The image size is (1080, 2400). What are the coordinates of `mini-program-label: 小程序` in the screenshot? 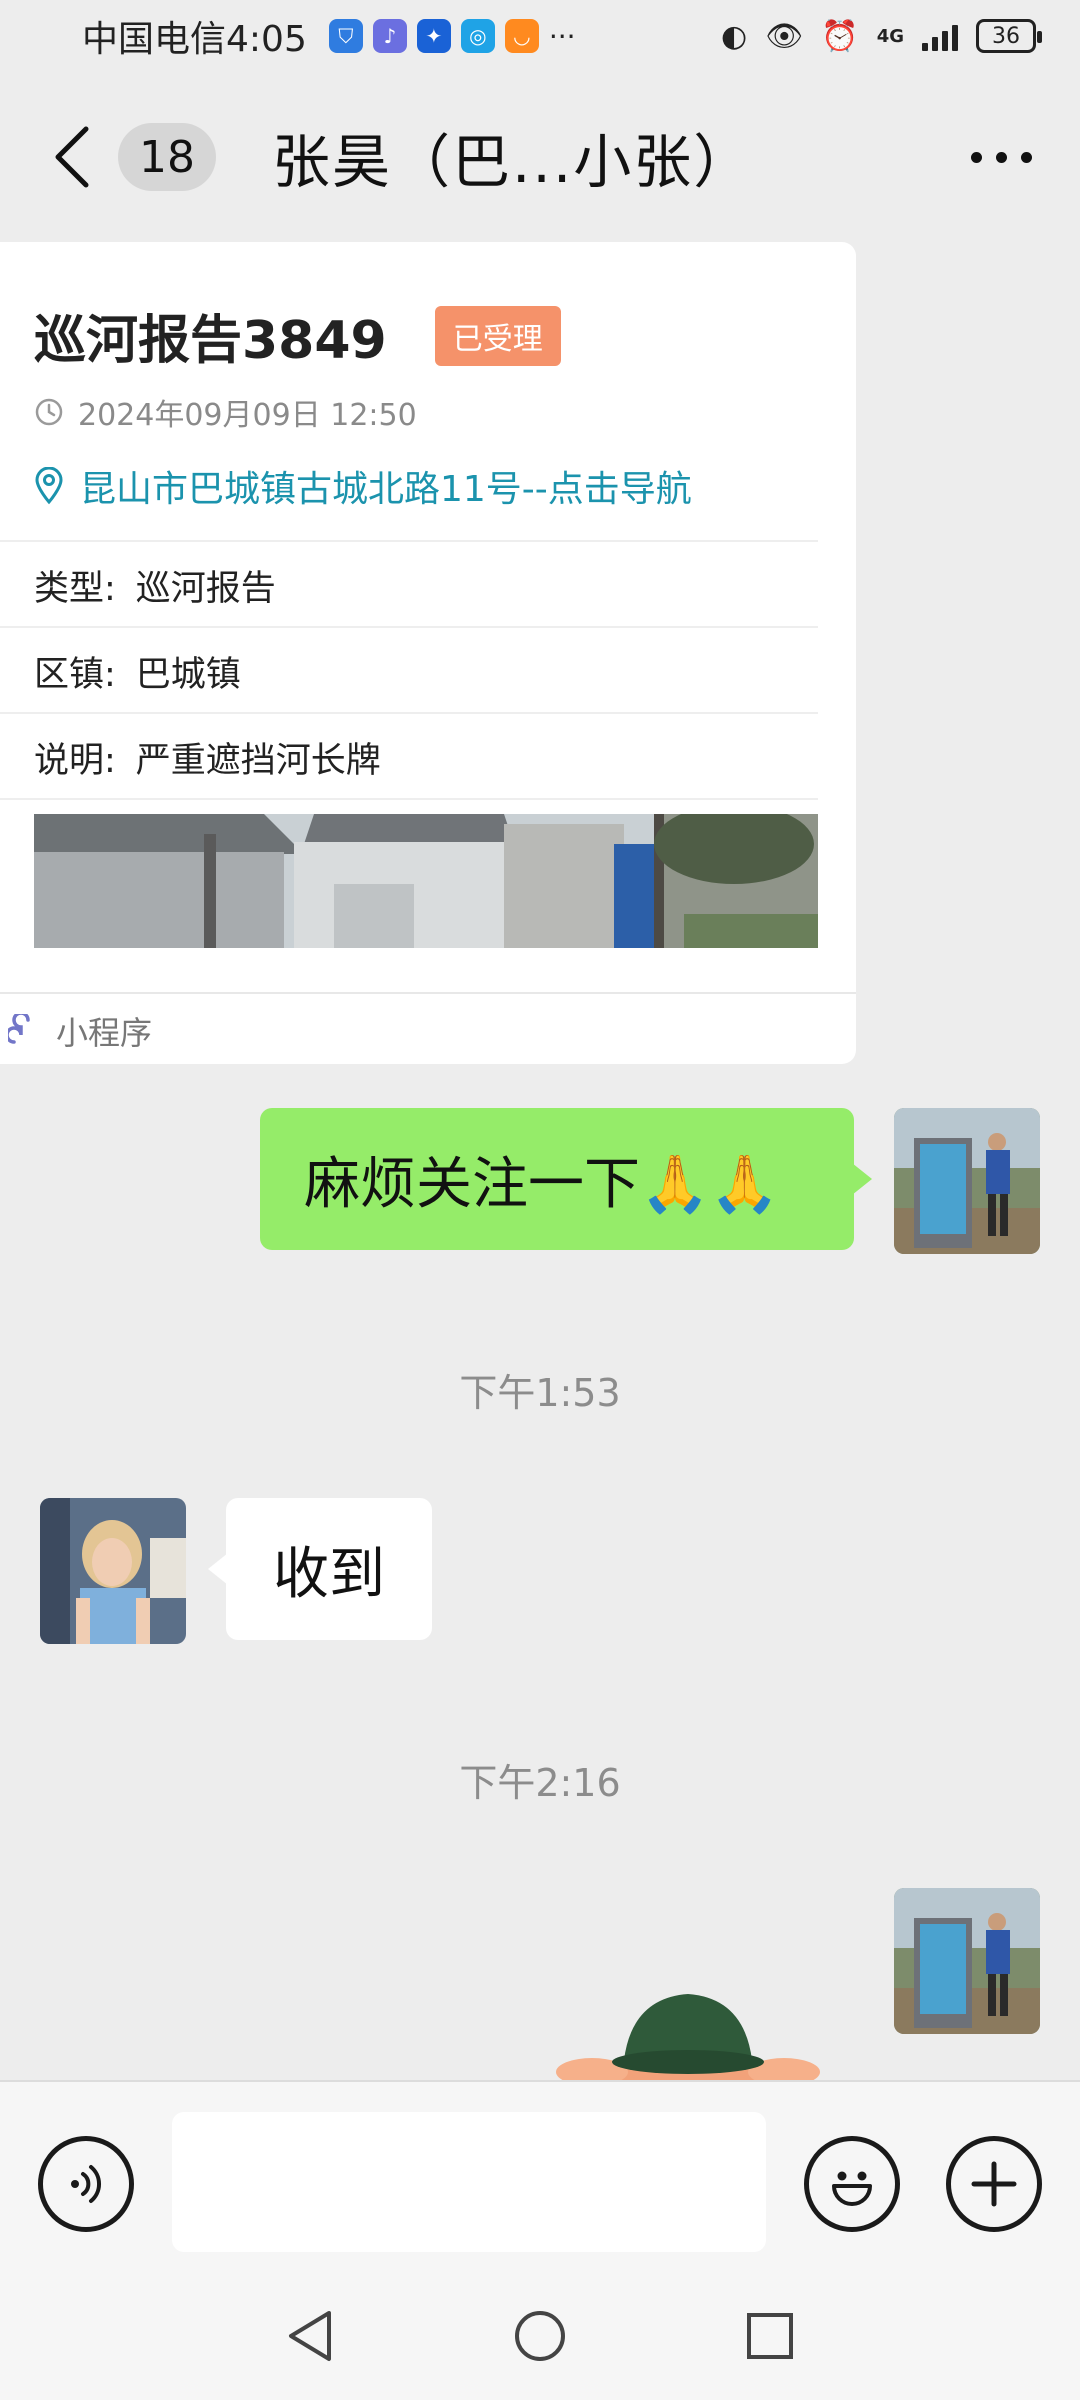 It's located at (104, 1033).